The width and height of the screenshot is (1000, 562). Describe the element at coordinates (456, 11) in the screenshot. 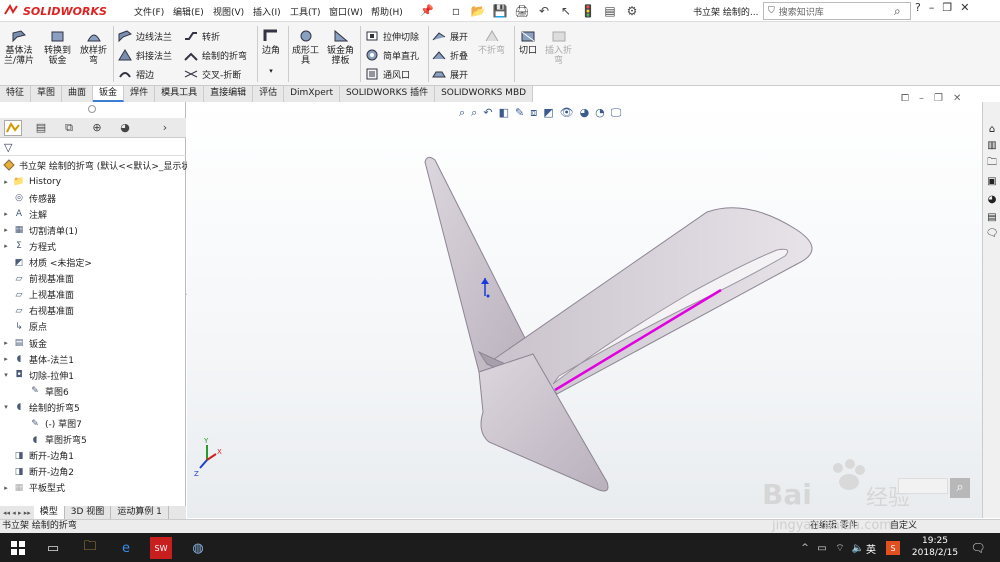

I see `new-document-icon: ▫` at that location.